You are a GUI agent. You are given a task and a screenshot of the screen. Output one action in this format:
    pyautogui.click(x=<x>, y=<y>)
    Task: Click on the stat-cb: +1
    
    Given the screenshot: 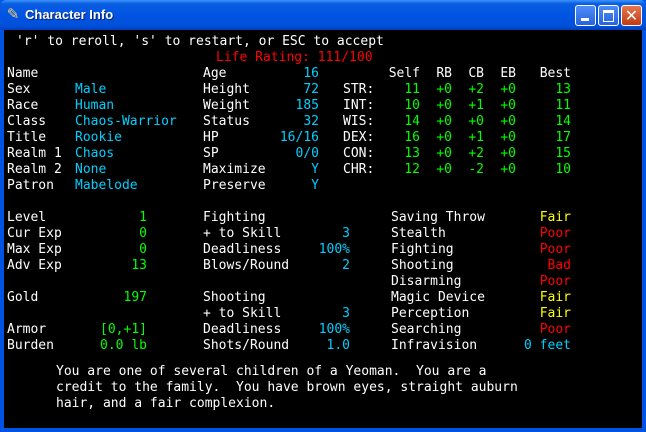 What is the action you would take?
    pyautogui.click(x=476, y=137)
    